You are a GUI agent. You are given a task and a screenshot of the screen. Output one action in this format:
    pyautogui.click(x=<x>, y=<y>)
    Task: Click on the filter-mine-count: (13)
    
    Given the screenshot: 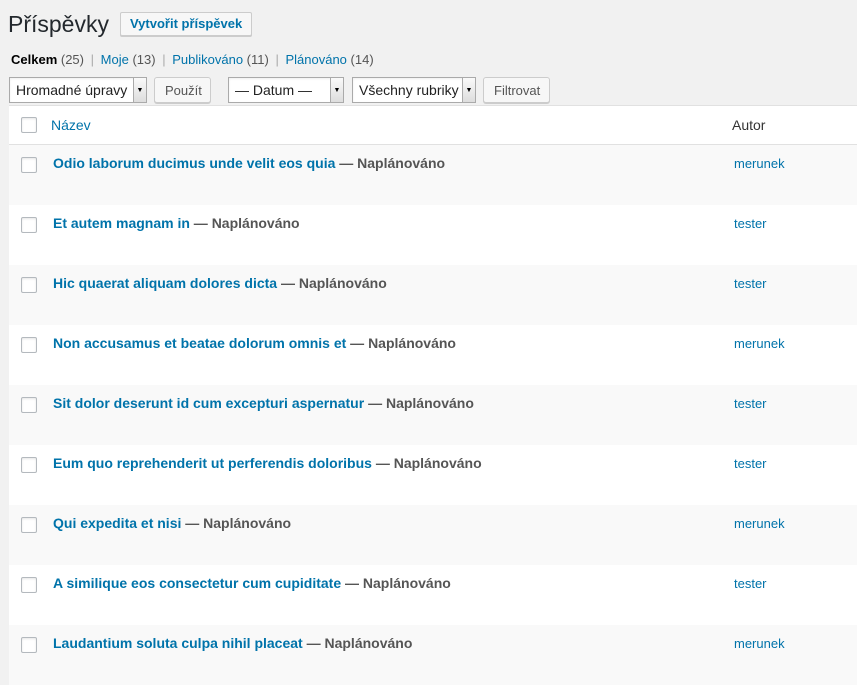 What is the action you would take?
    pyautogui.click(x=144, y=59)
    